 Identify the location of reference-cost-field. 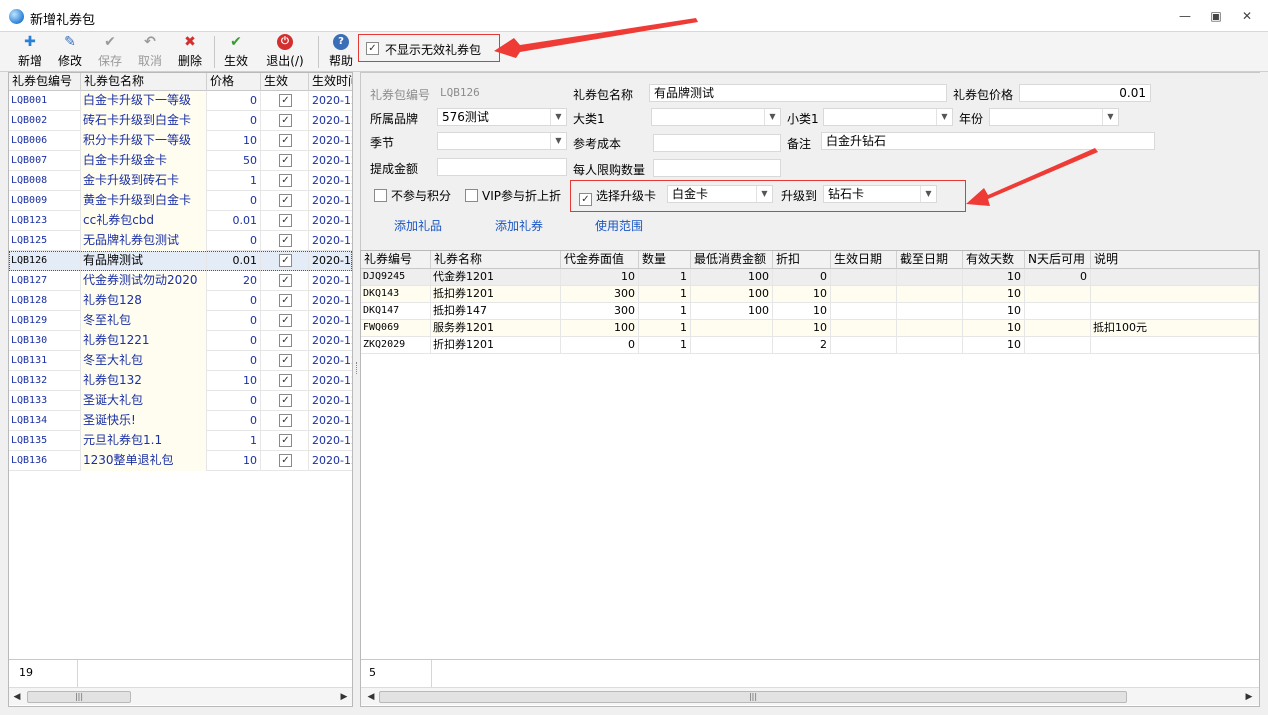
(717, 143).